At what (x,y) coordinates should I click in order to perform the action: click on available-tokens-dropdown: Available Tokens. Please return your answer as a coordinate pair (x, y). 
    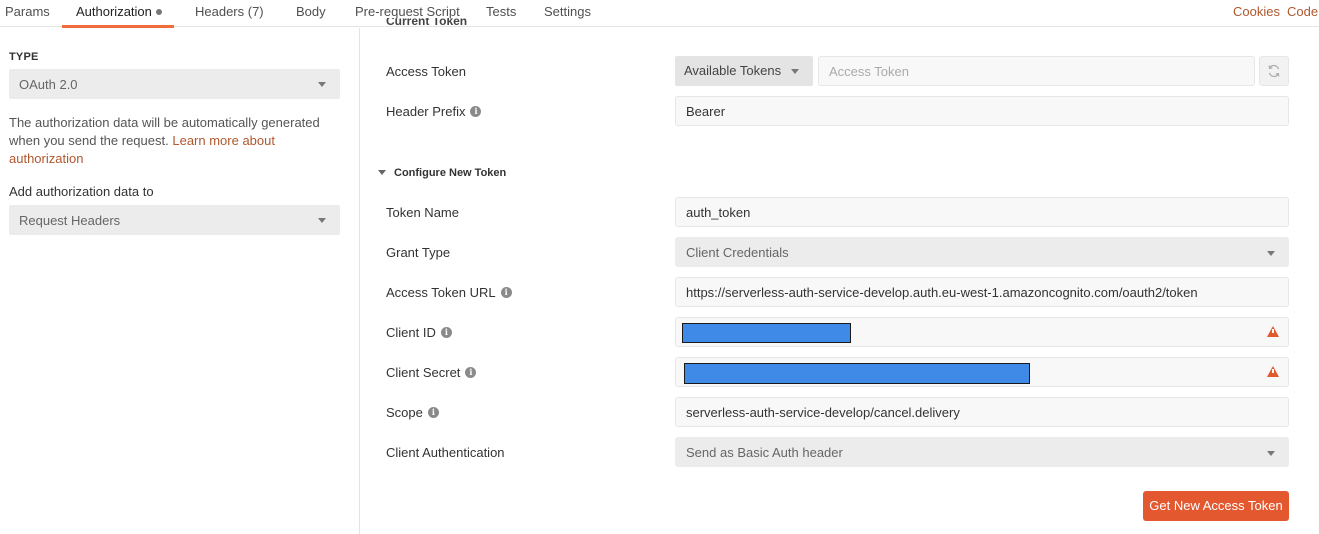
    Looking at the image, I should click on (744, 71).